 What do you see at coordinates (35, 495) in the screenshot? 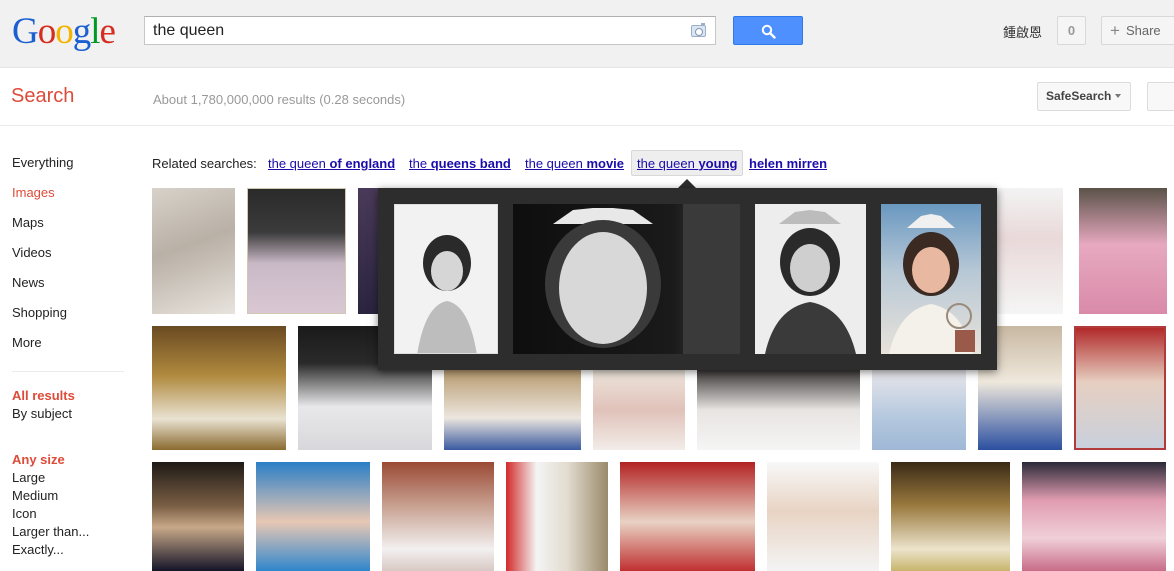
I see `filter-size-medium: Medium` at bounding box center [35, 495].